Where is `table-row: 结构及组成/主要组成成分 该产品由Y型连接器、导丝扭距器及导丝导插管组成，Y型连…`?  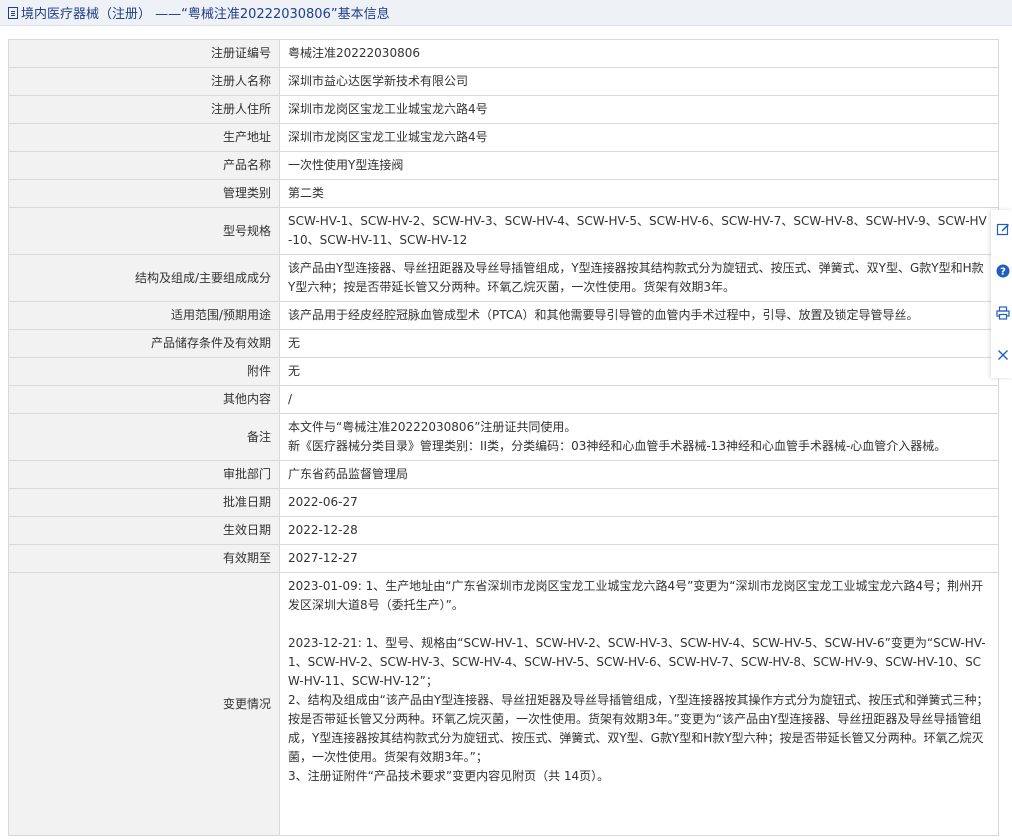
table-row: 结构及组成/主要组成成分 该产品由Y型连接器、导丝扭距器及导丝导插管组成，Y型连… is located at coordinates (503, 278).